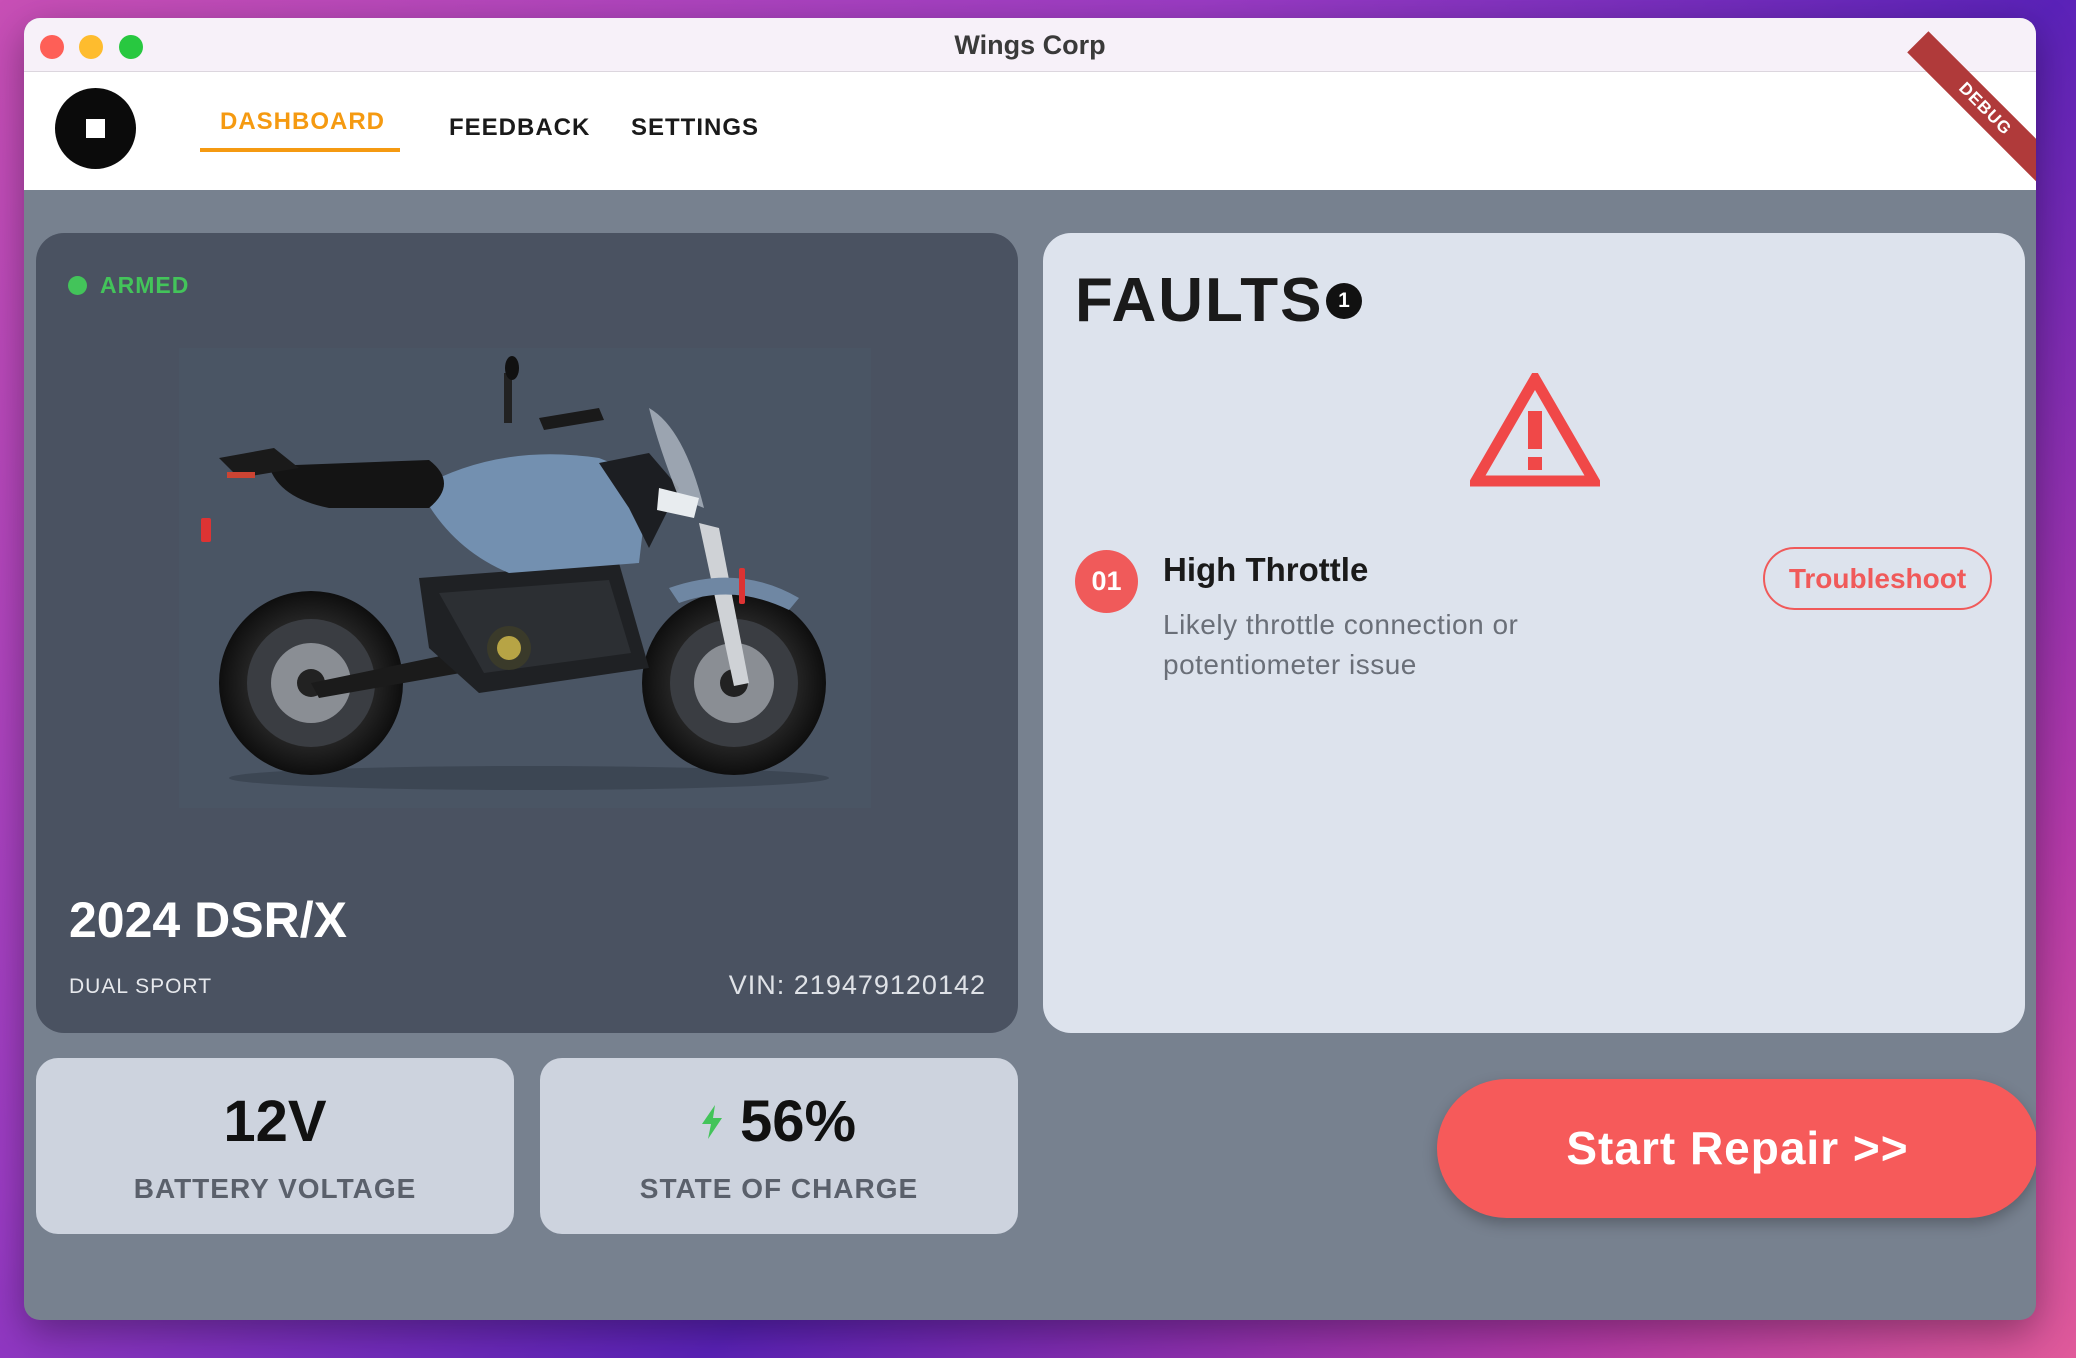 This screenshot has height=1358, width=2076. What do you see at coordinates (798, 1121) in the screenshot?
I see `state-of-charge-value: 56%` at bounding box center [798, 1121].